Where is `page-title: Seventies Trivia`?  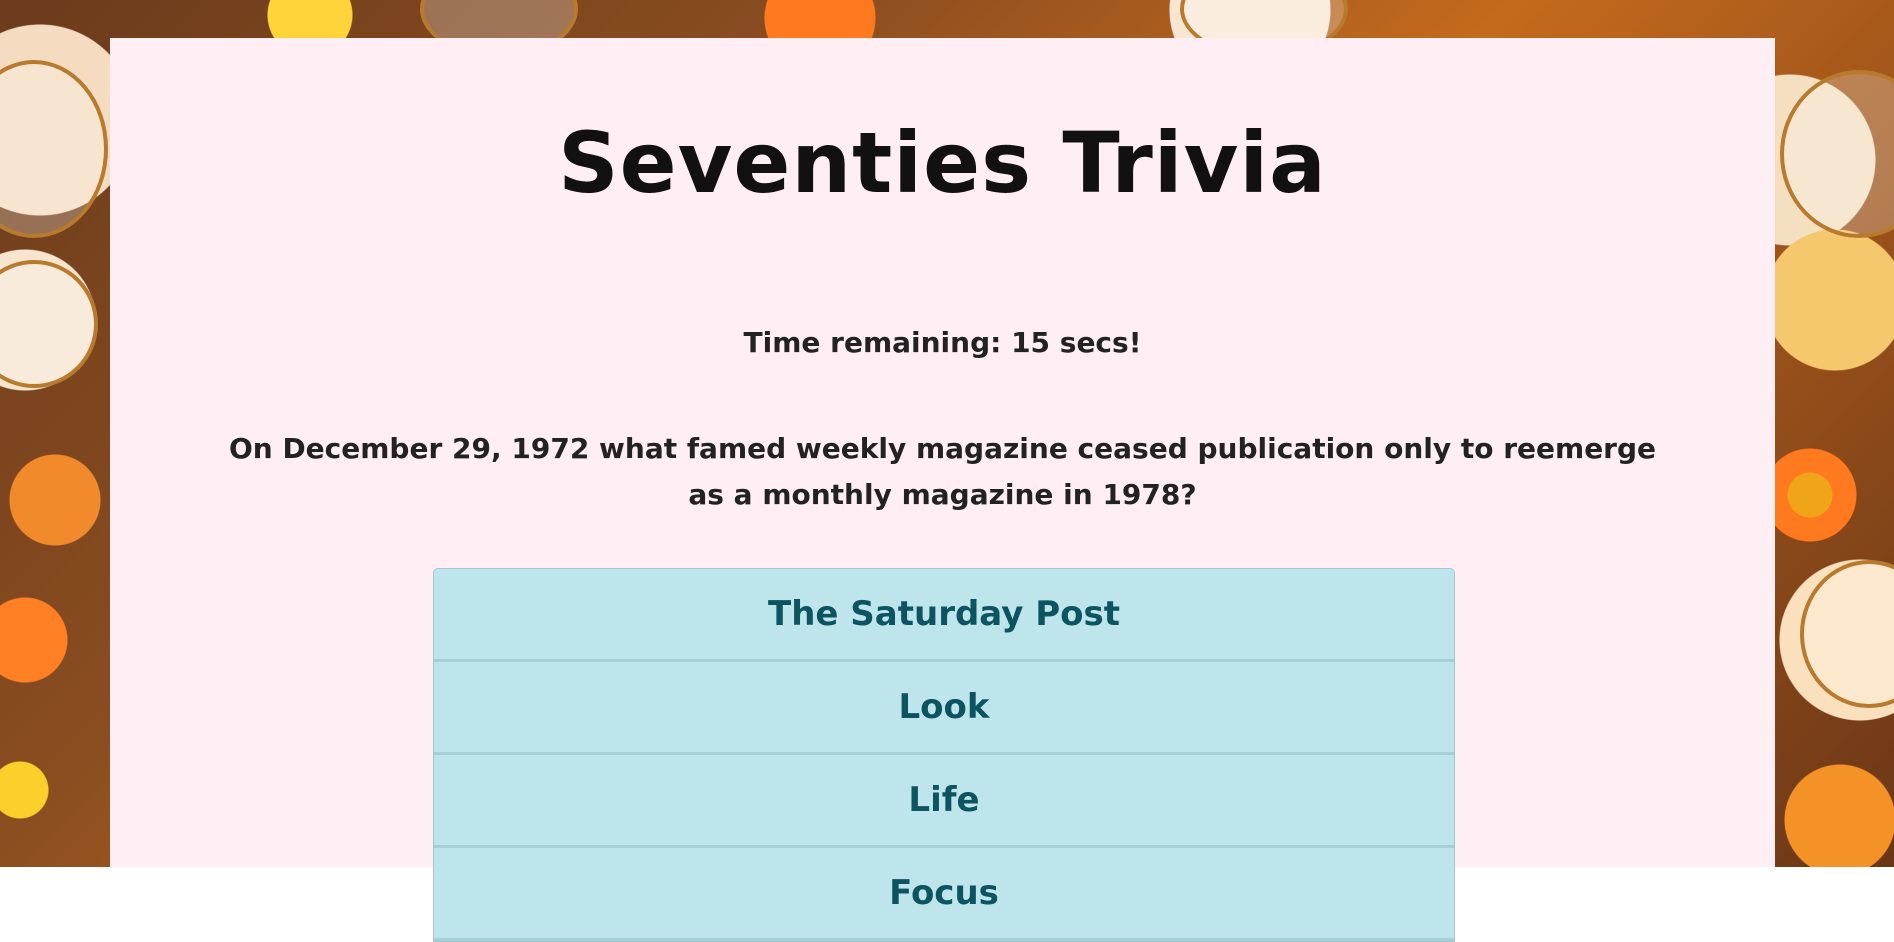
page-title: Seventies Trivia is located at coordinates (942, 163).